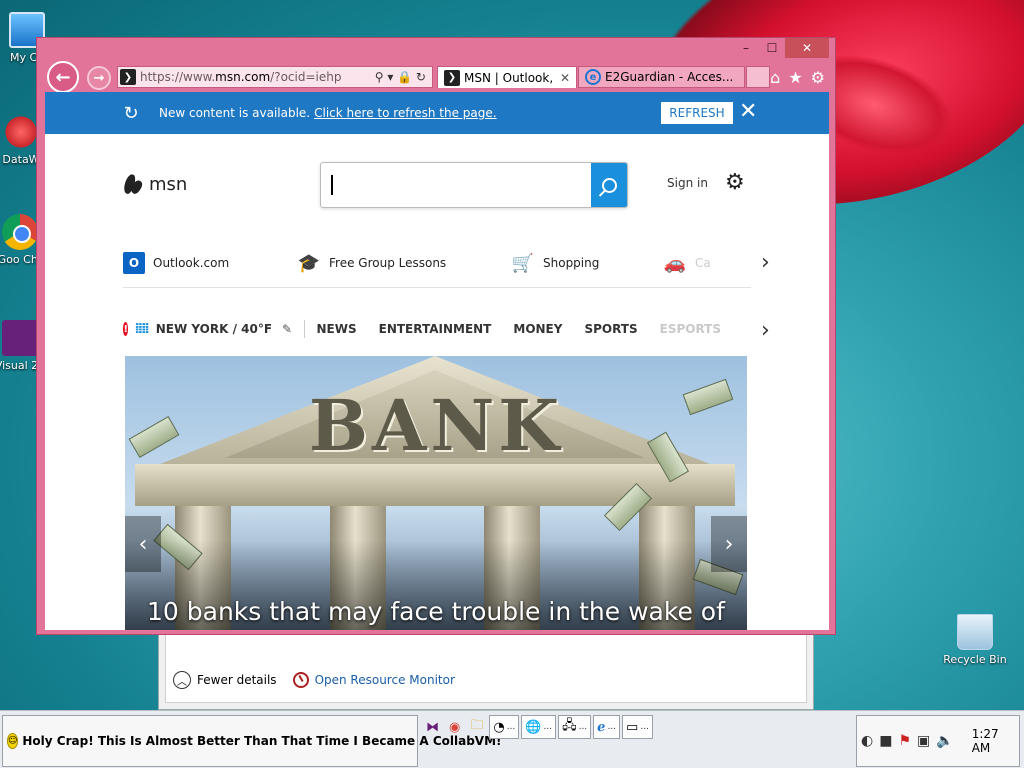 This screenshot has height=768, width=1024. What do you see at coordinates (337, 329) in the screenshot?
I see `nav-news: NEWS` at bounding box center [337, 329].